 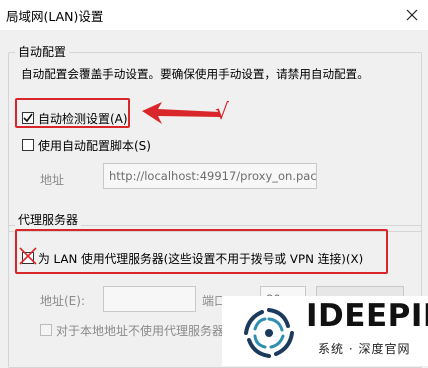 I want to click on proxy-server-group-label: 代理服务器, so click(x=48, y=219).